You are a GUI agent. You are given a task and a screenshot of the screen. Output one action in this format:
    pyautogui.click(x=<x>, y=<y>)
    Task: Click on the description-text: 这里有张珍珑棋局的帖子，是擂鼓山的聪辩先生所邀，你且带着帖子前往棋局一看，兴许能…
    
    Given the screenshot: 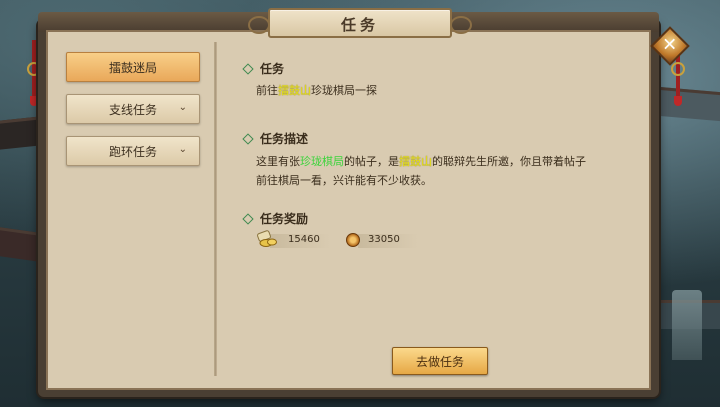 What is the action you would take?
    pyautogui.click(x=426, y=171)
    